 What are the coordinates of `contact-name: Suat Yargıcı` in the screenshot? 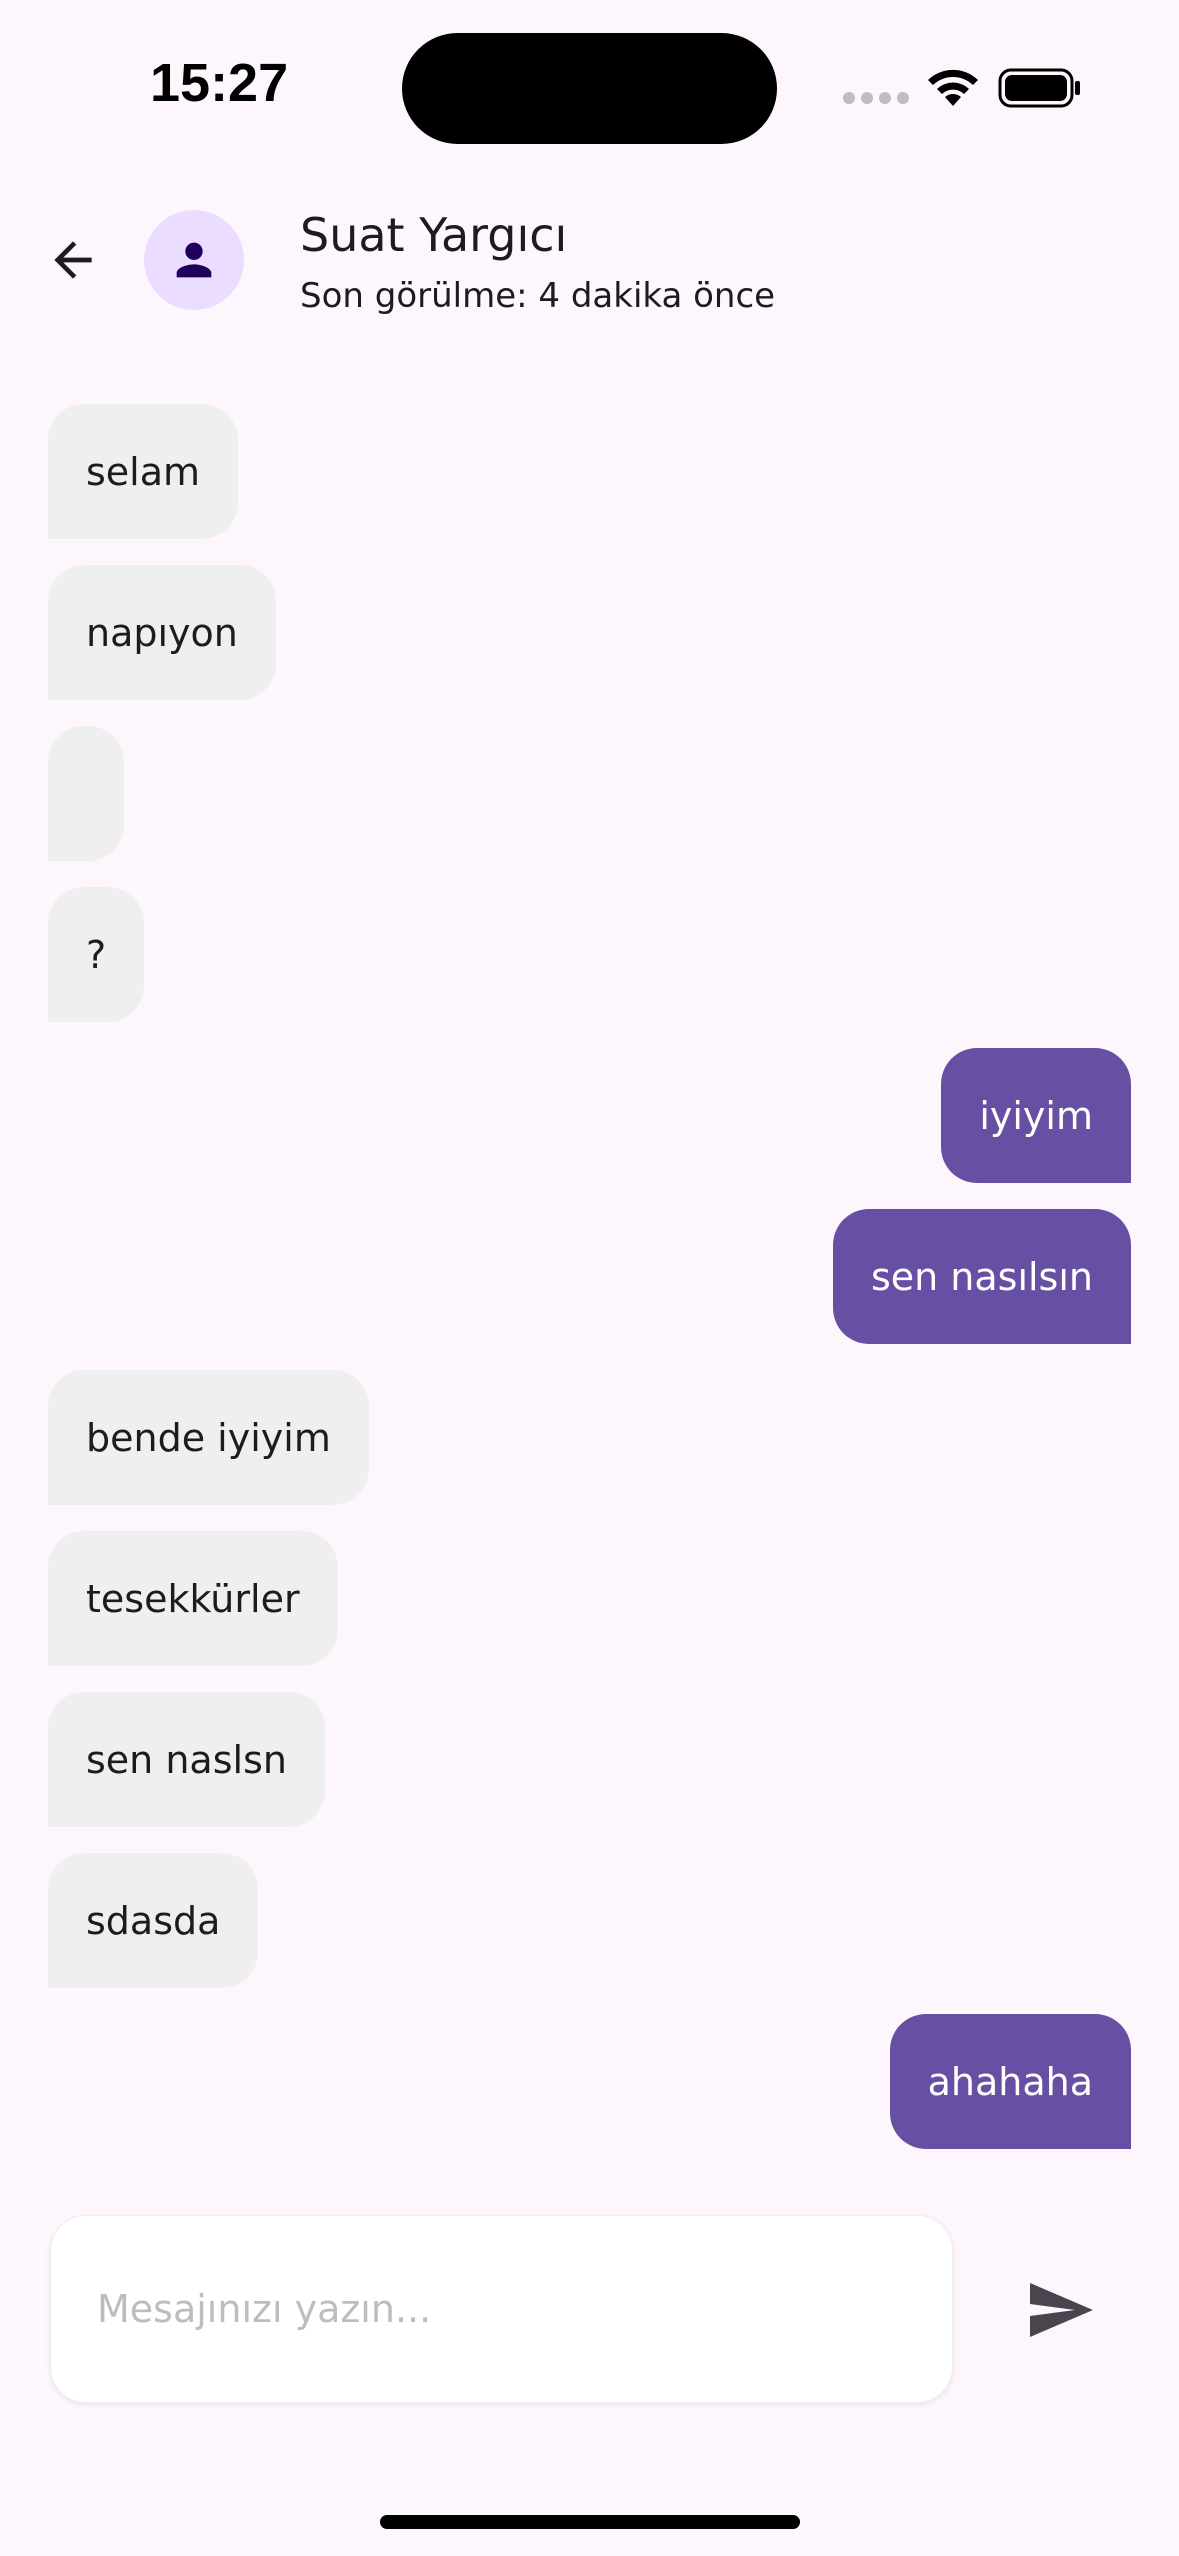 It's located at (433, 235).